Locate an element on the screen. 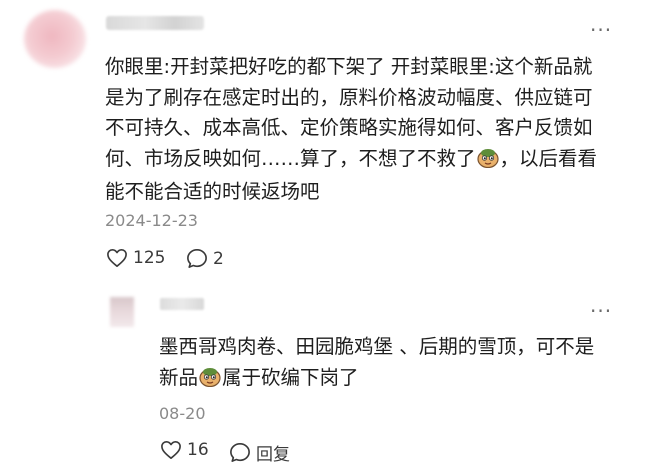 Image resolution: width=649 pixels, height=470 pixels. reply-name-blurred is located at coordinates (182, 304).